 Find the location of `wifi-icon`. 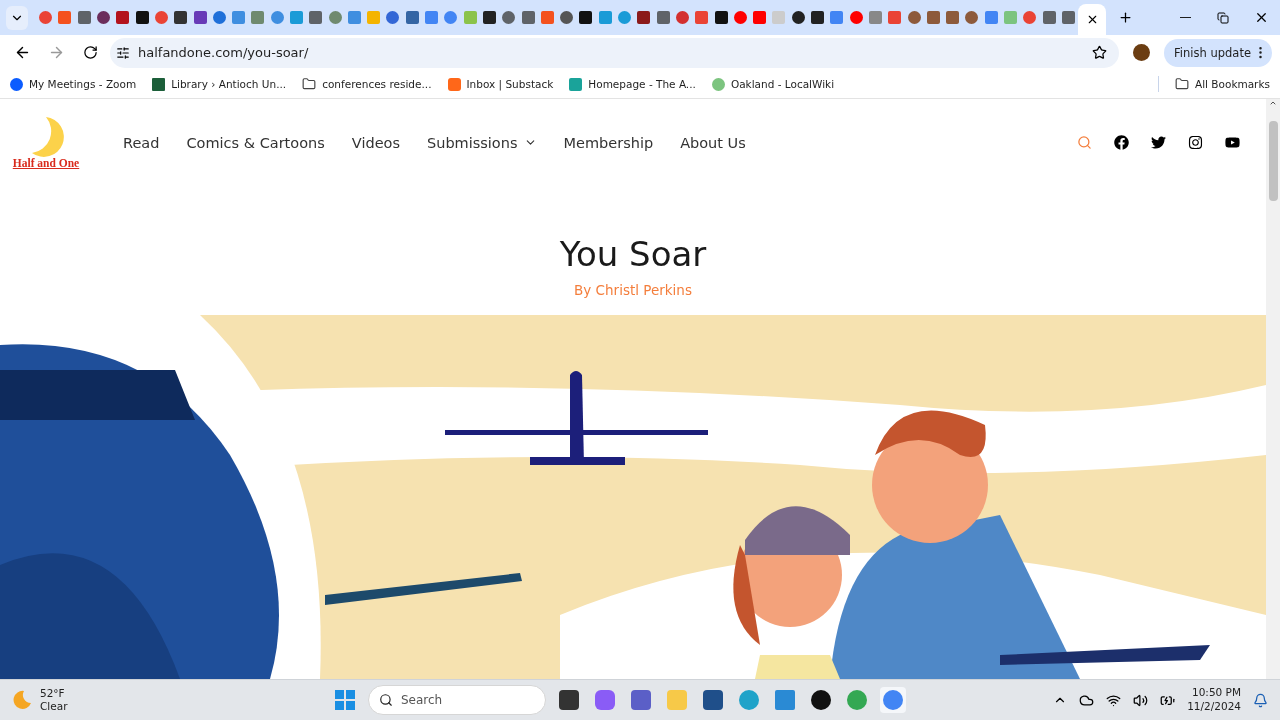

wifi-icon is located at coordinates (1114, 700).